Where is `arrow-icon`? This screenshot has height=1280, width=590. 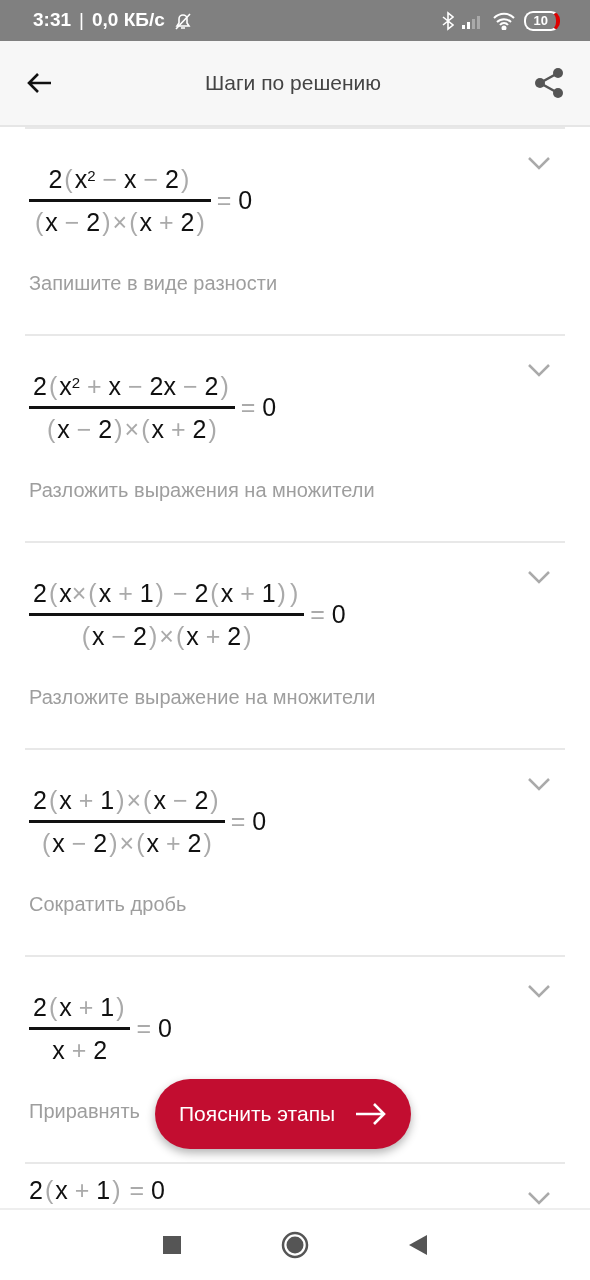
arrow-icon is located at coordinates (371, 1114).